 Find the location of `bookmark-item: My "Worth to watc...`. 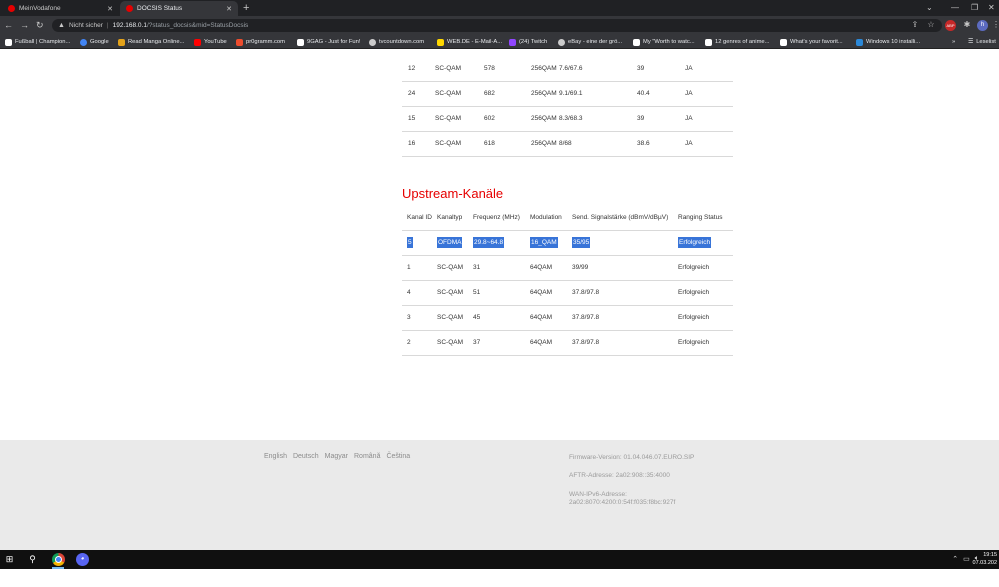

bookmark-item: My "Worth to watc... is located at coordinates (664, 42).